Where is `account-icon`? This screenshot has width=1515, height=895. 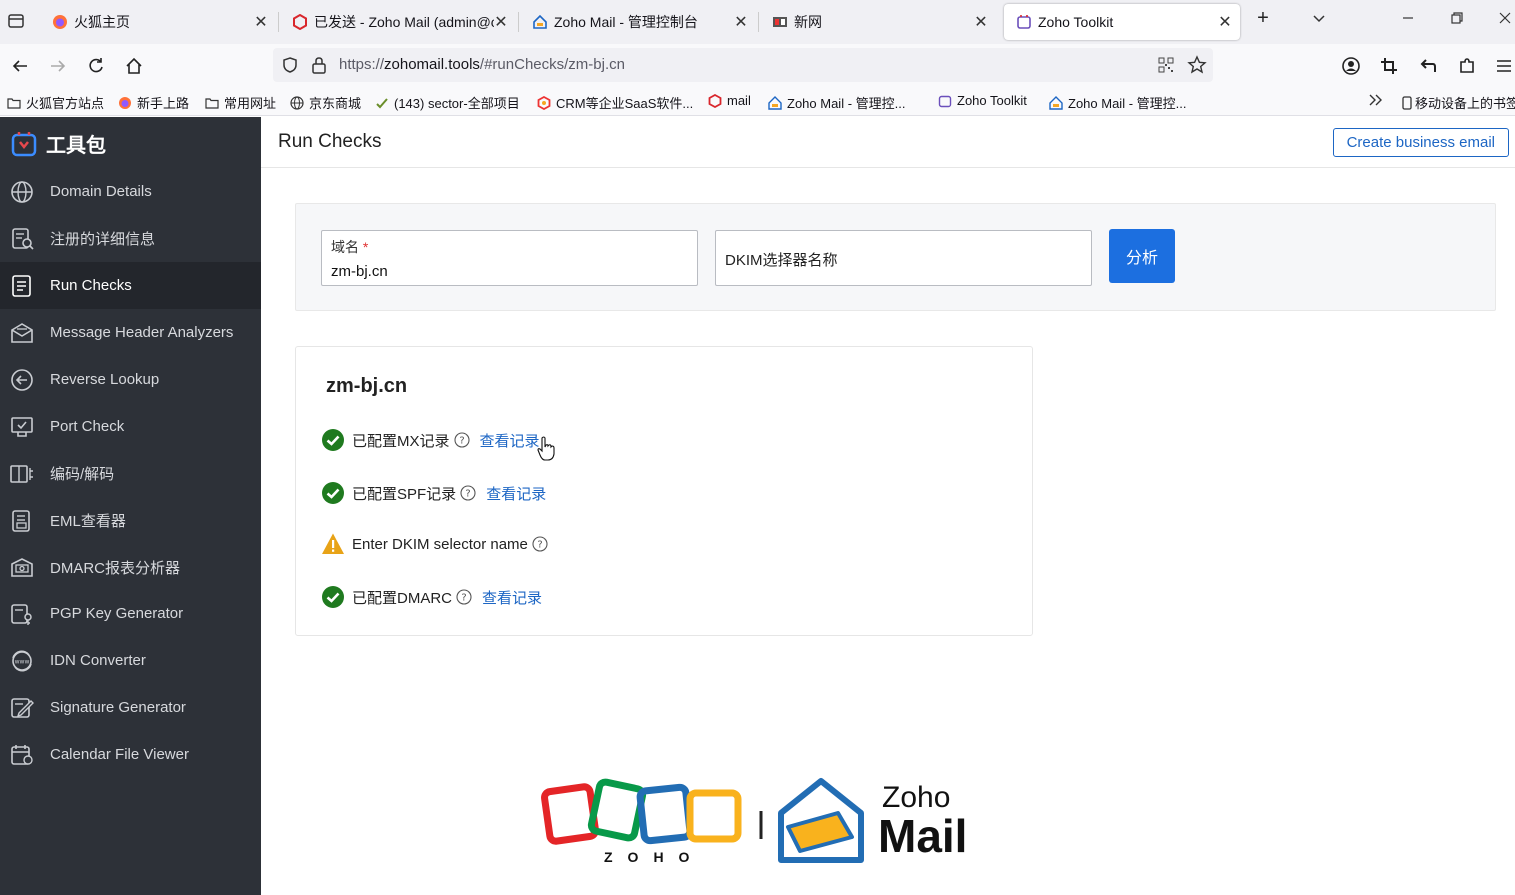 account-icon is located at coordinates (1351, 66).